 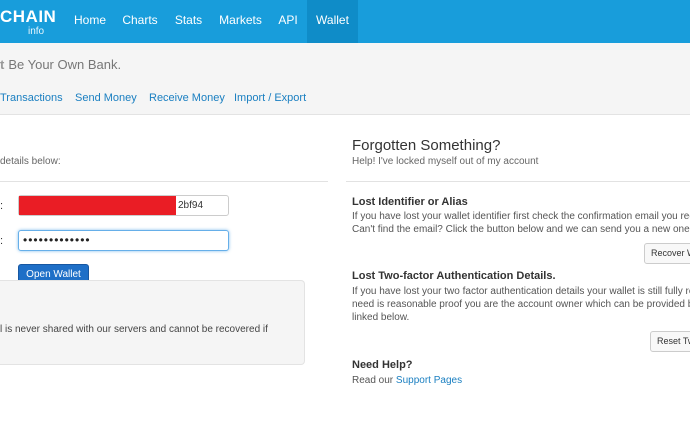 I want to click on slogan-mark: t, so click(x=2, y=64).